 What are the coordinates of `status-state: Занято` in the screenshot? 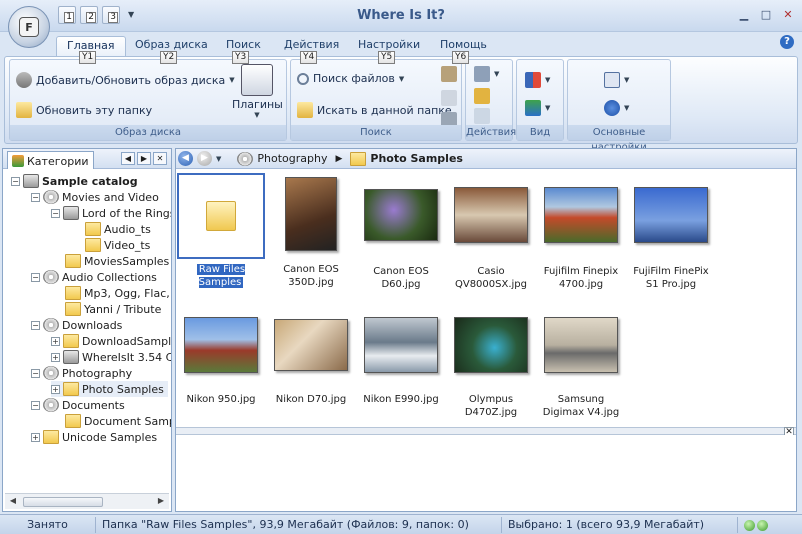 It's located at (48, 524).